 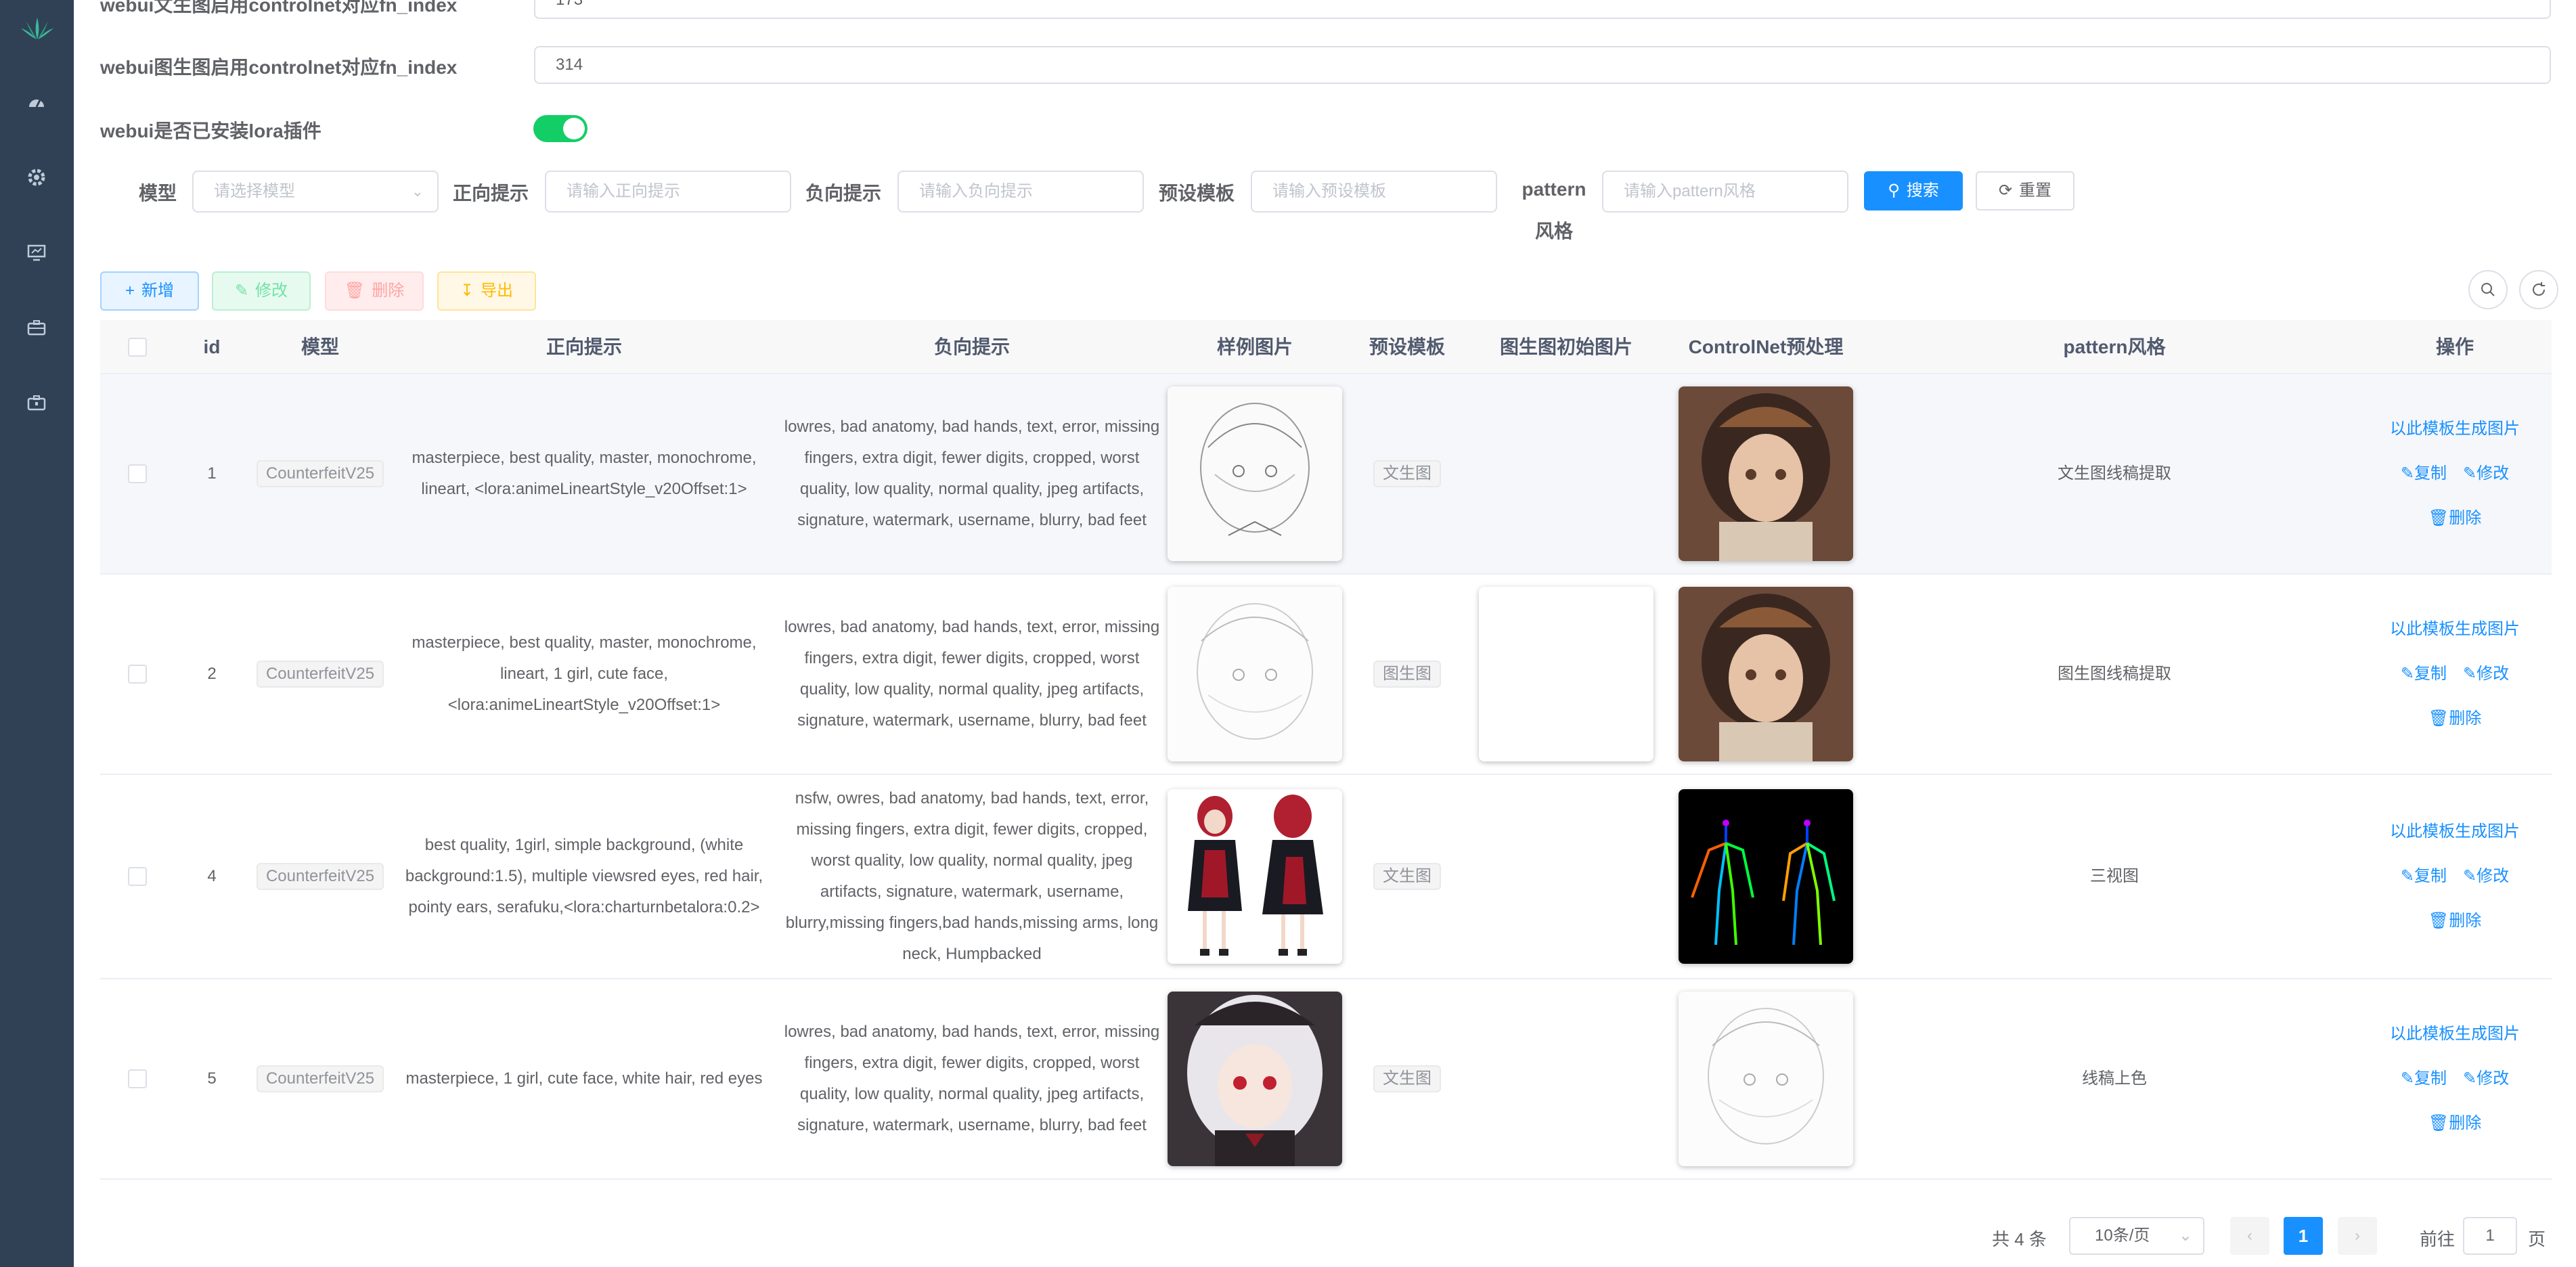 What do you see at coordinates (36, 102) in the screenshot?
I see `dashboard-icon` at bounding box center [36, 102].